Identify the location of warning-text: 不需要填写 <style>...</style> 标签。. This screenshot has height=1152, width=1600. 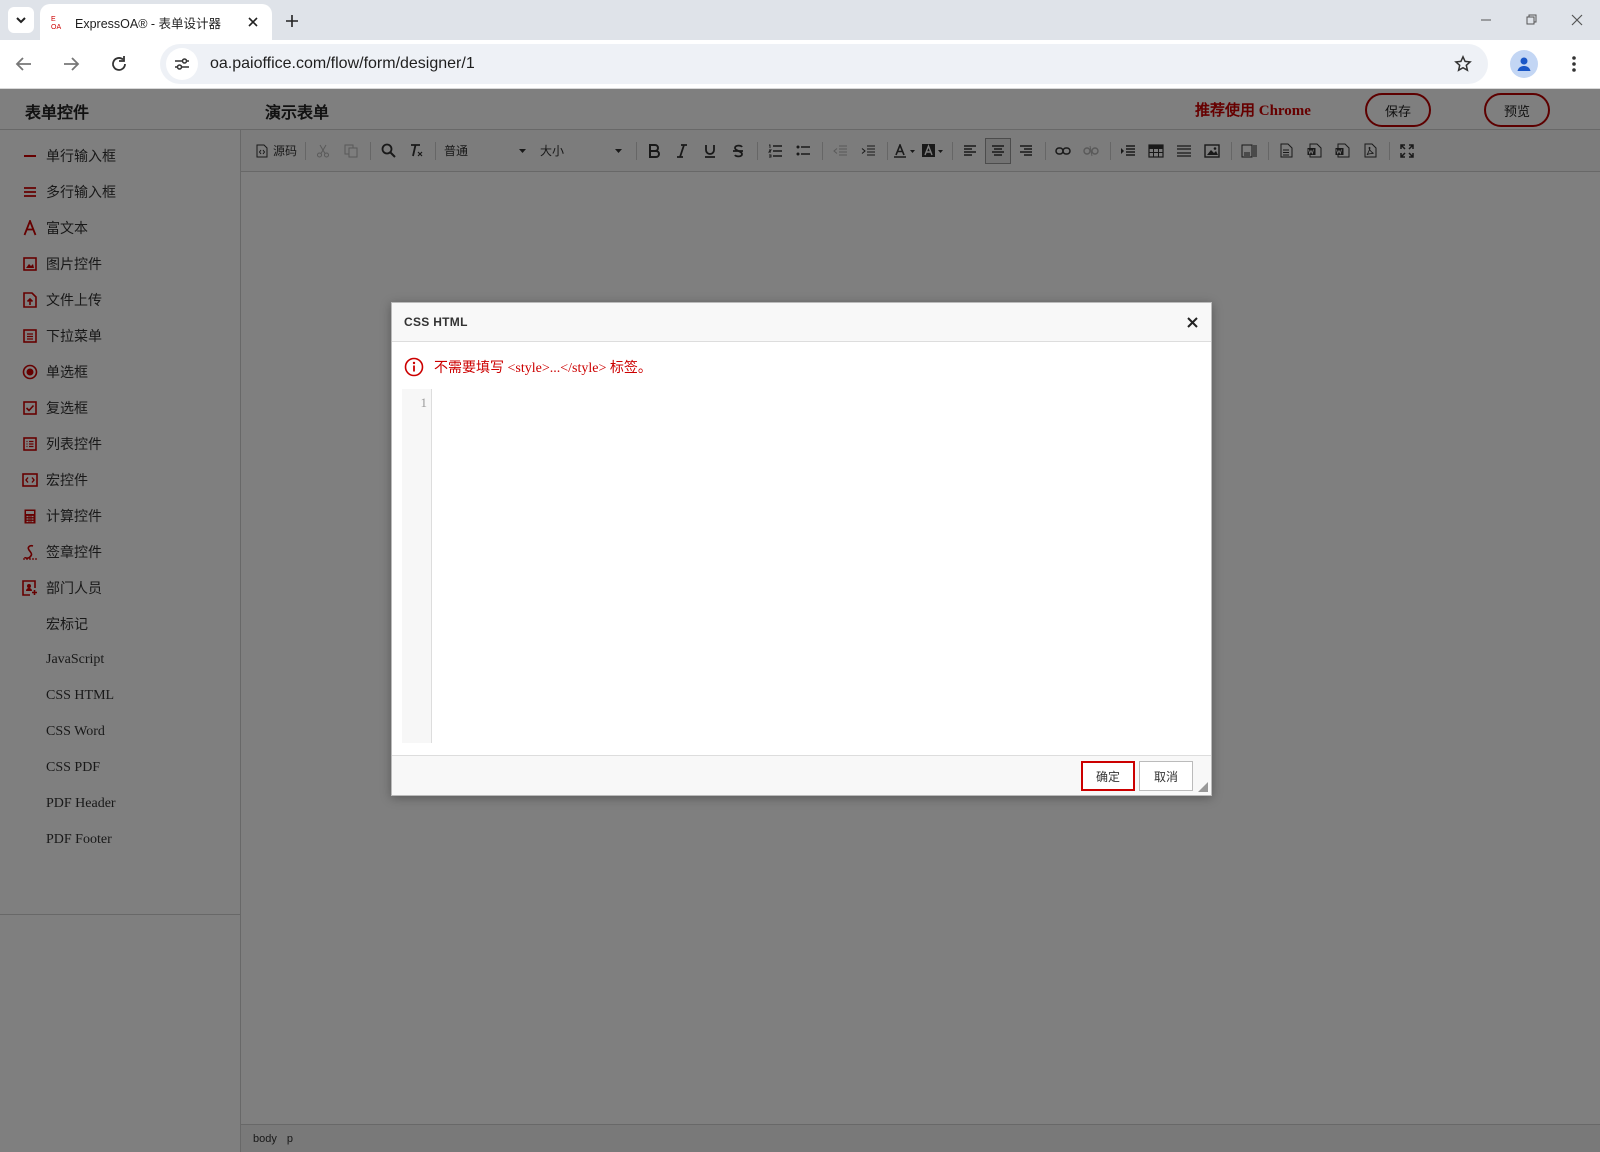
(543, 368).